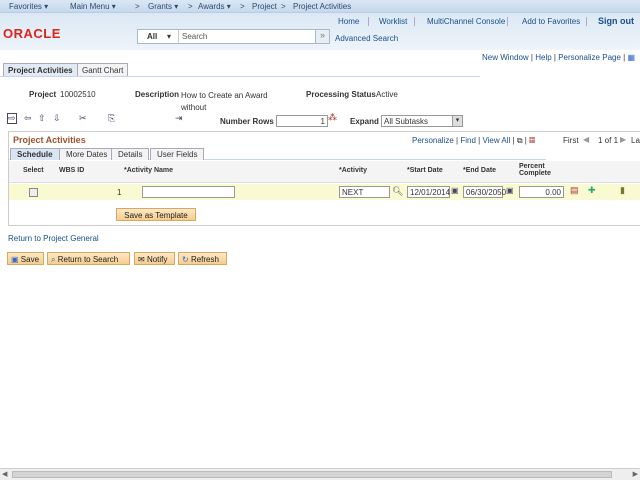  Describe the element at coordinates (616, 21) in the screenshot. I see `sign-out-link: Sign out` at that location.